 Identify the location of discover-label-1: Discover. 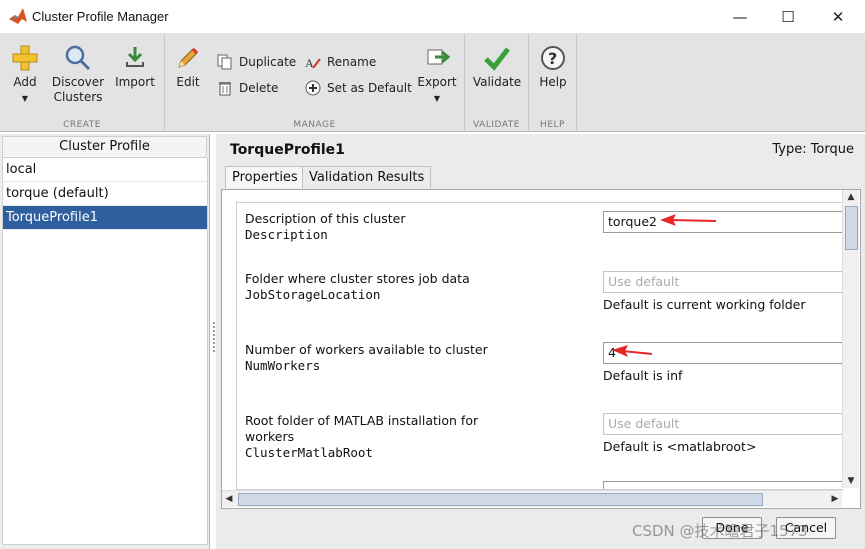
(78, 82).